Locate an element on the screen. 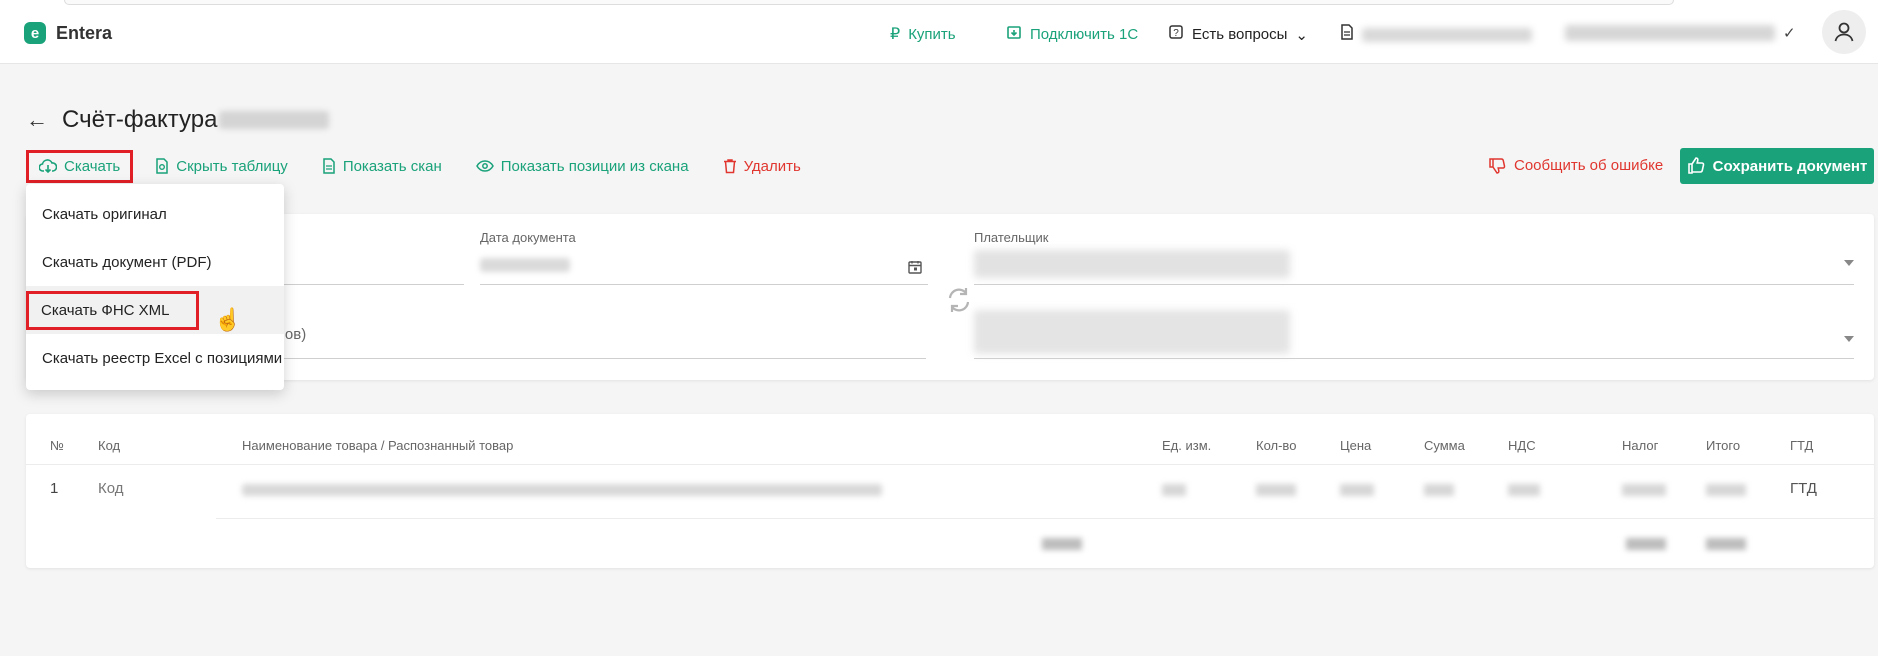  col-unit-header: Ед. изм. is located at coordinates (1187, 445).